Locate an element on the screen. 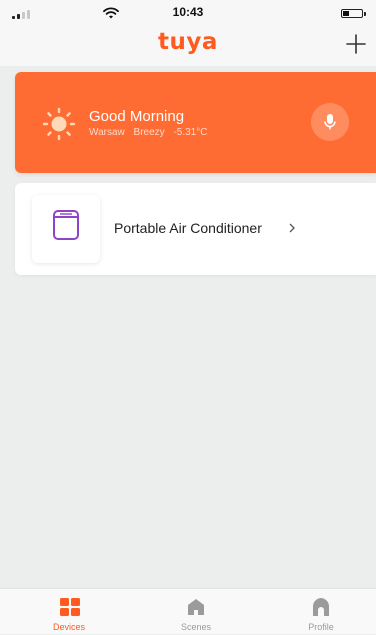  weather-summary: Warsaw Breezy -5.31°C is located at coordinates (151, 132).